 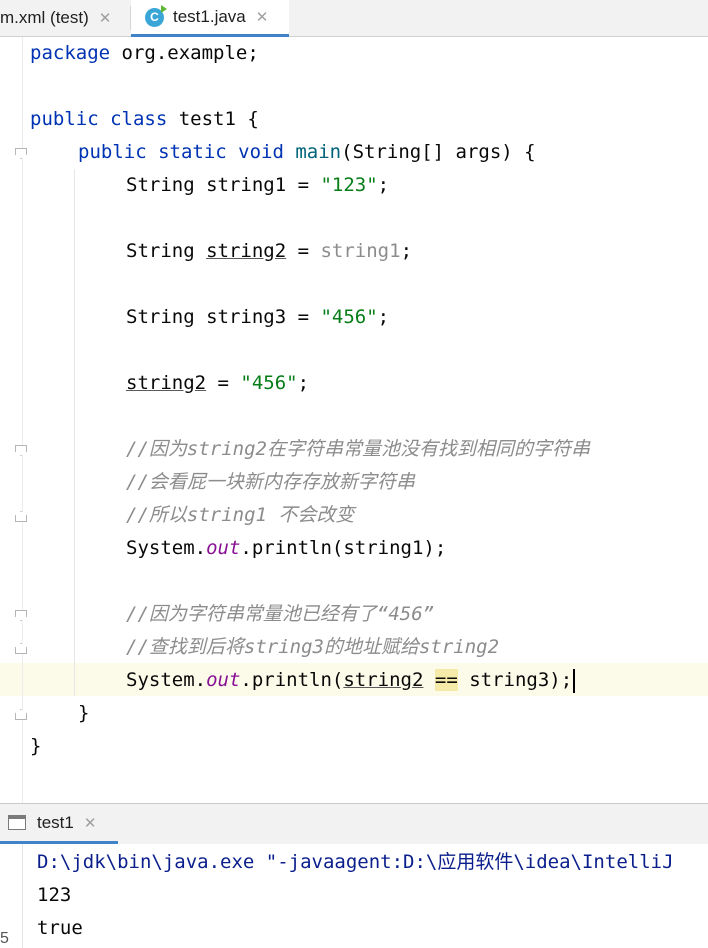 I want to click on console-line: true, so click(x=60, y=928).